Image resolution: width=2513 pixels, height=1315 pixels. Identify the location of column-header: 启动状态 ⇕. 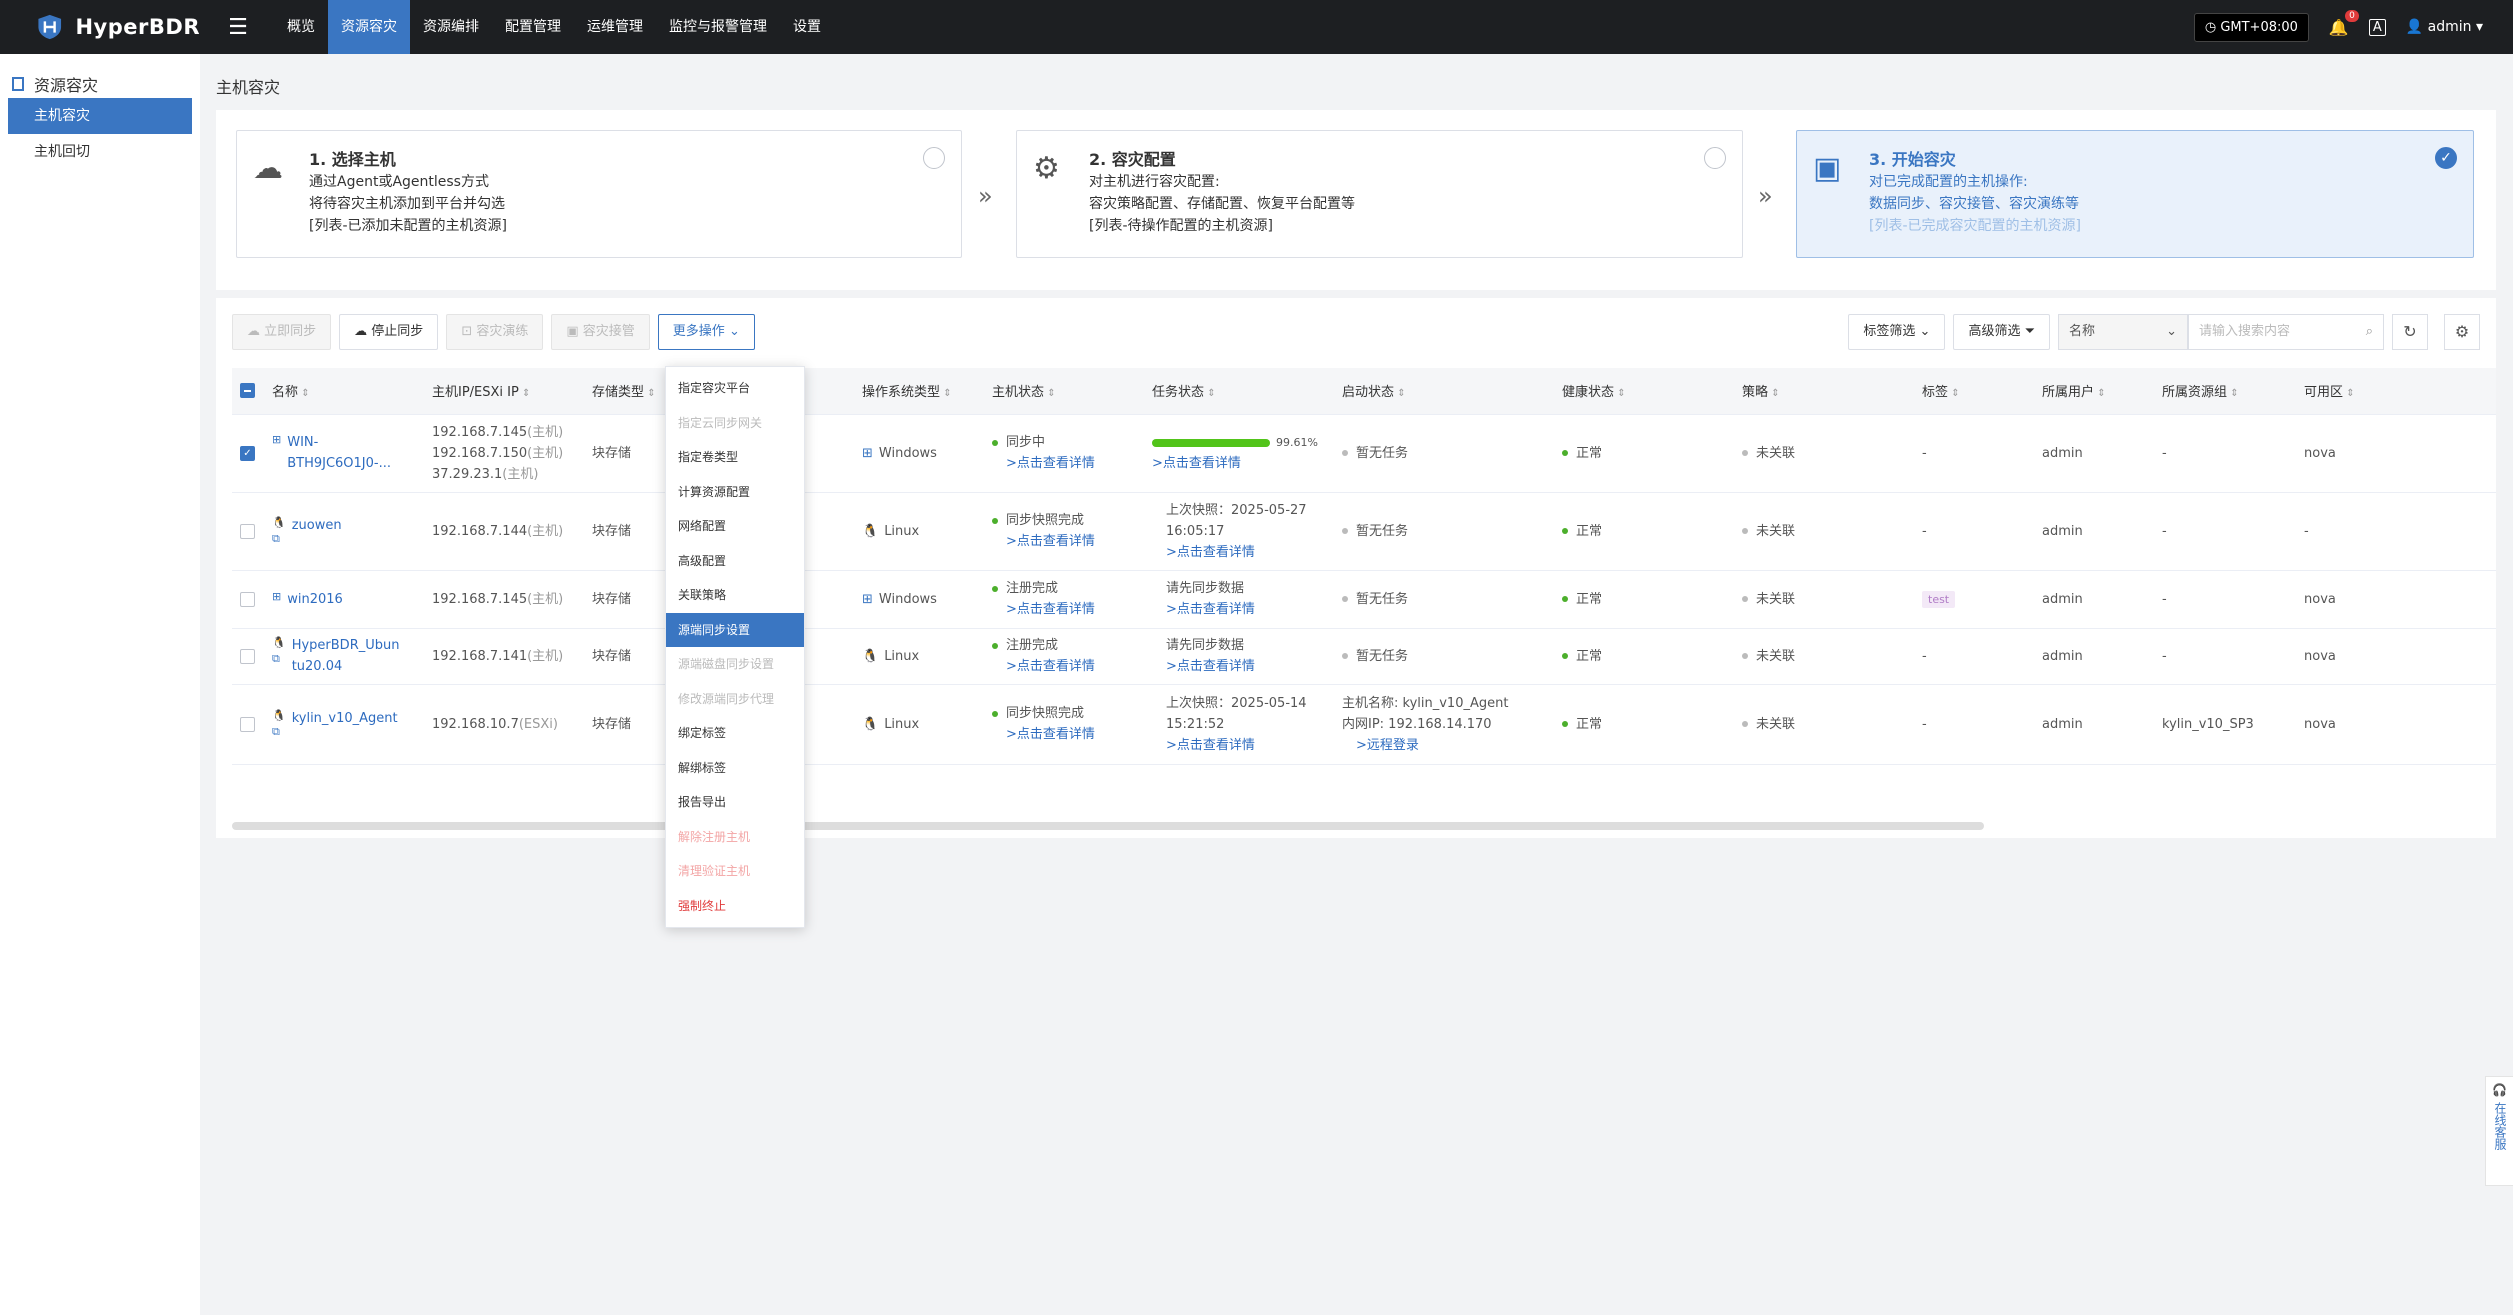
(1444, 391).